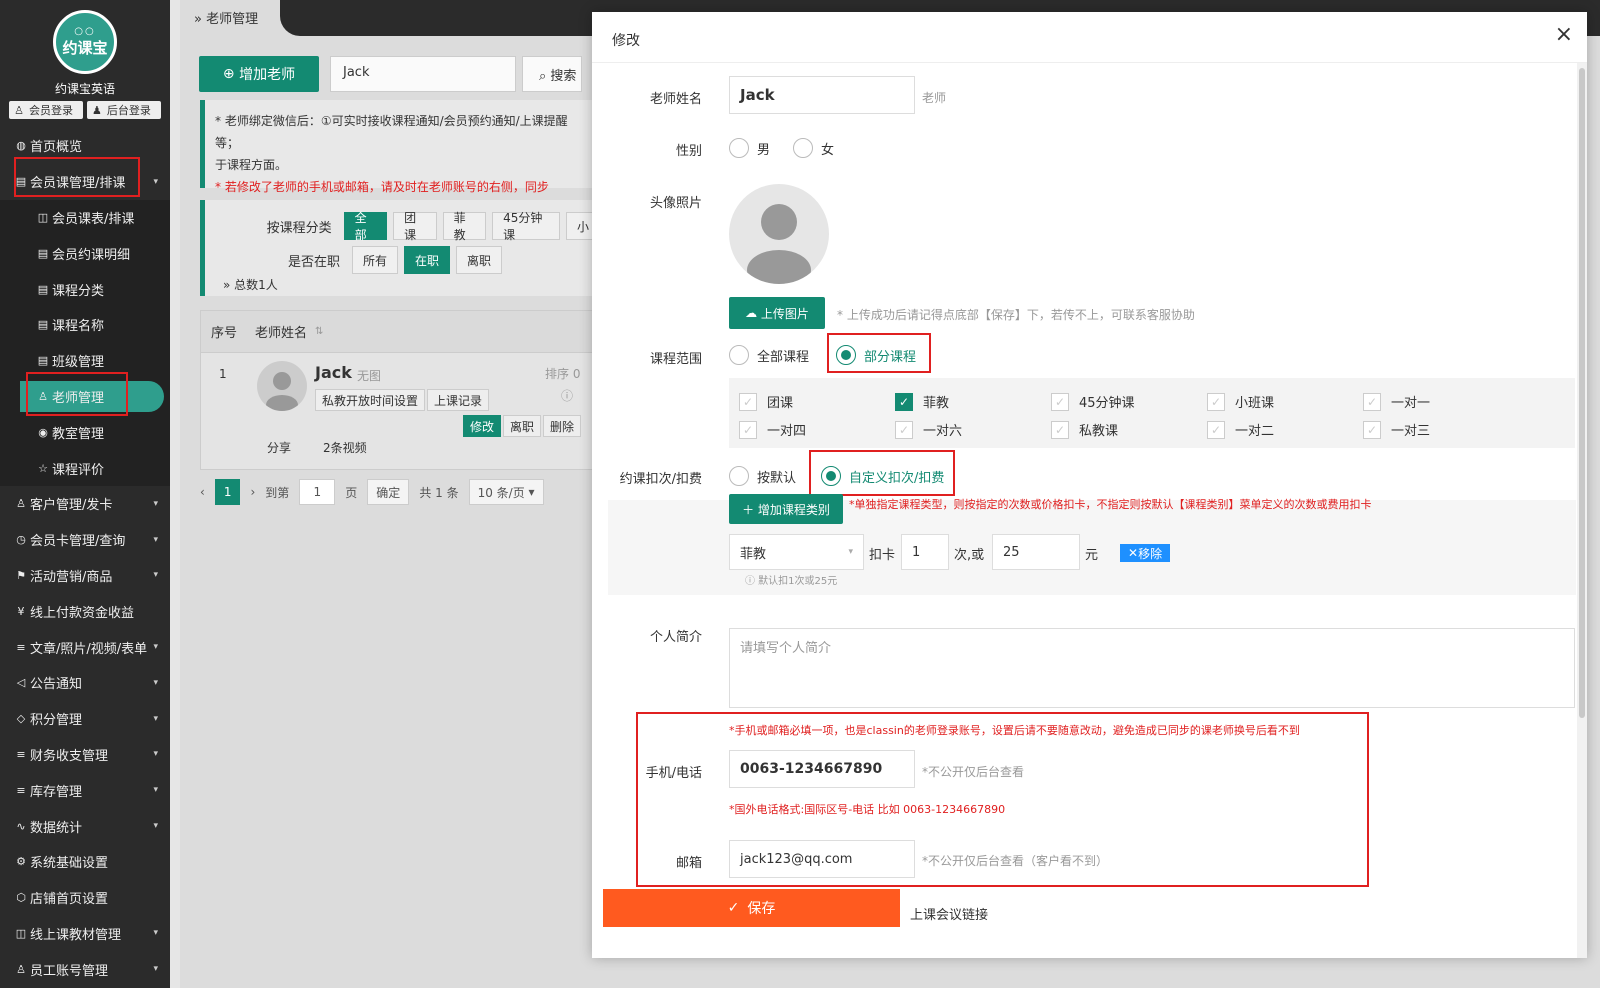 The width and height of the screenshot is (1600, 988). Describe the element at coordinates (317, 492) in the screenshot. I see `goto-input: 1` at that location.